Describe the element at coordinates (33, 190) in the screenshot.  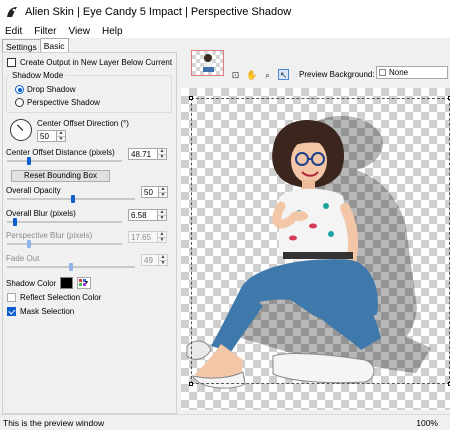
I see `overall-opacity-label: Overall Opacity` at that location.